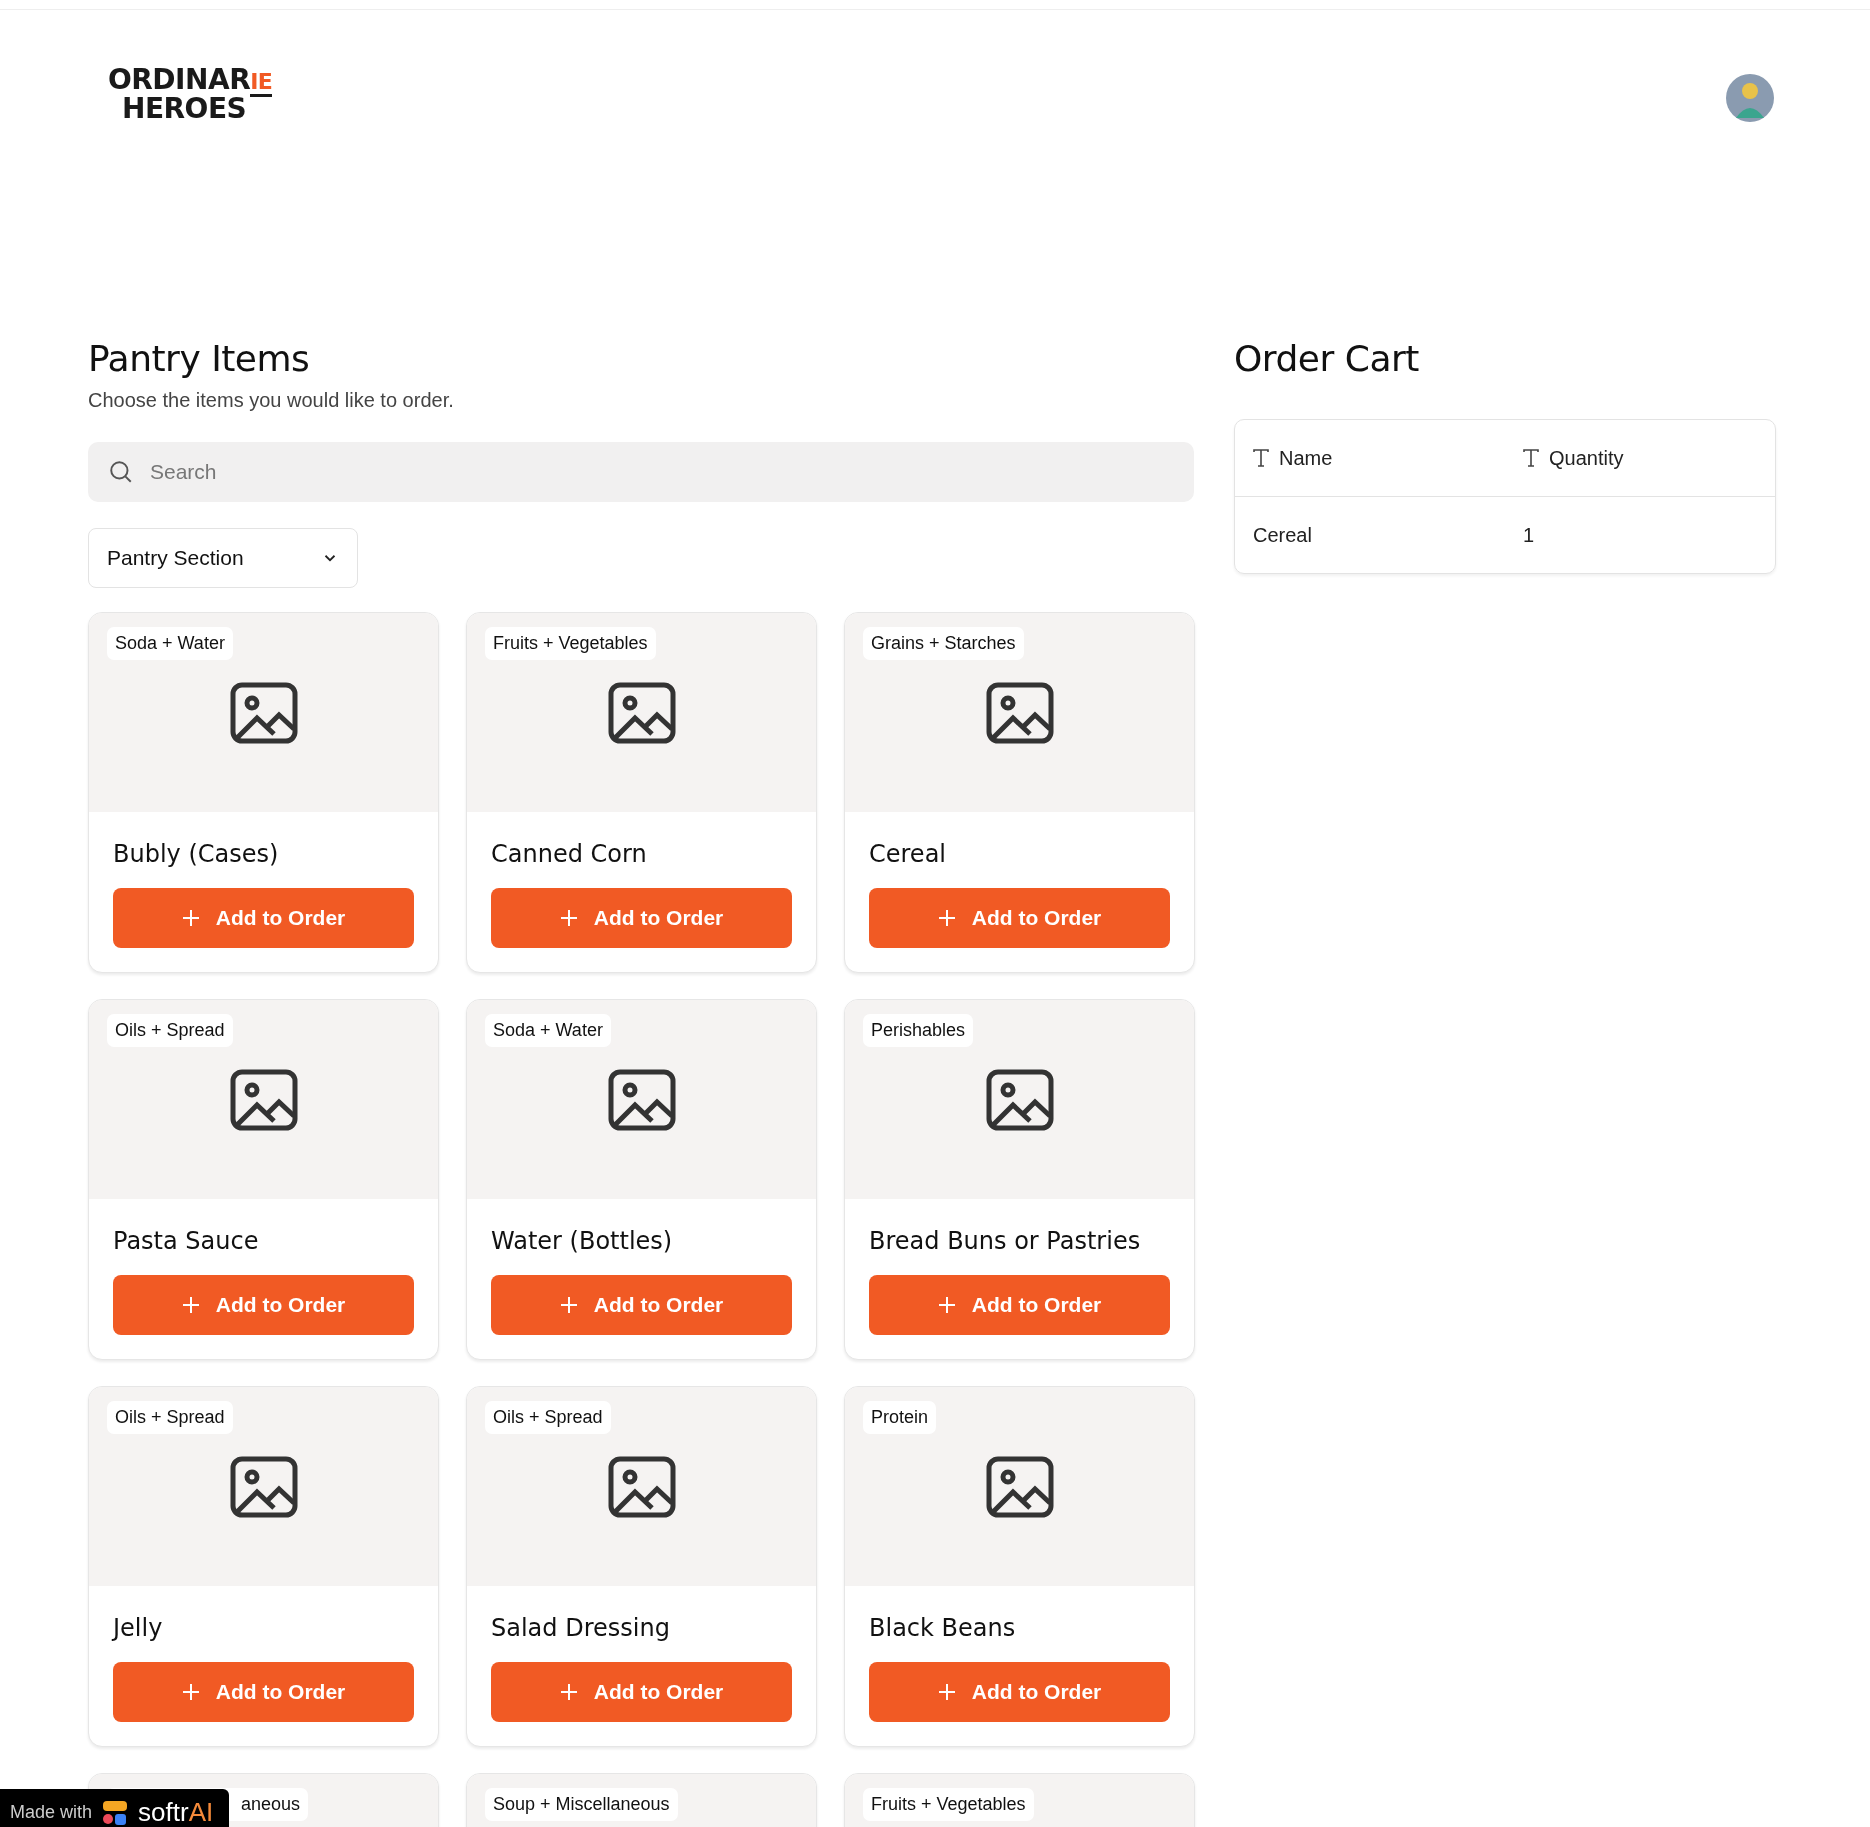 This screenshot has width=1870, height=1827. What do you see at coordinates (918, 1030) in the screenshot?
I see `category-tag: Perishables` at bounding box center [918, 1030].